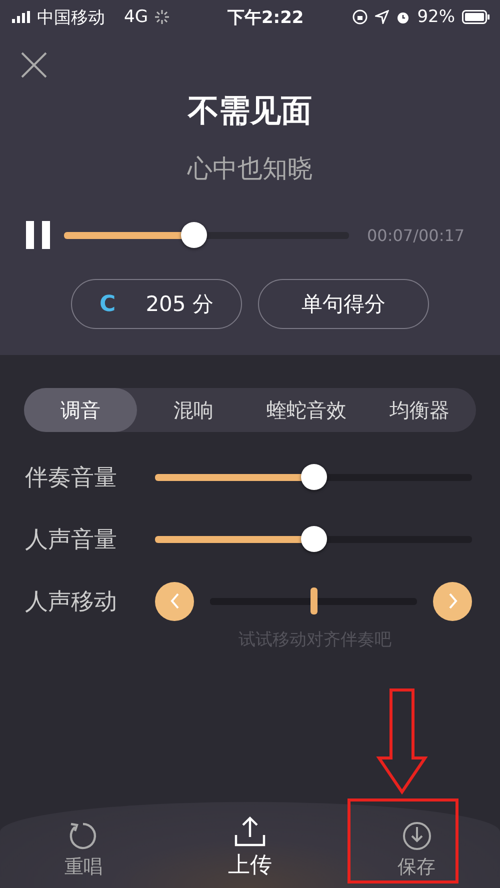 This screenshot has width=500, height=888. Describe the element at coordinates (250, 831) in the screenshot. I see `upload-icon` at that location.